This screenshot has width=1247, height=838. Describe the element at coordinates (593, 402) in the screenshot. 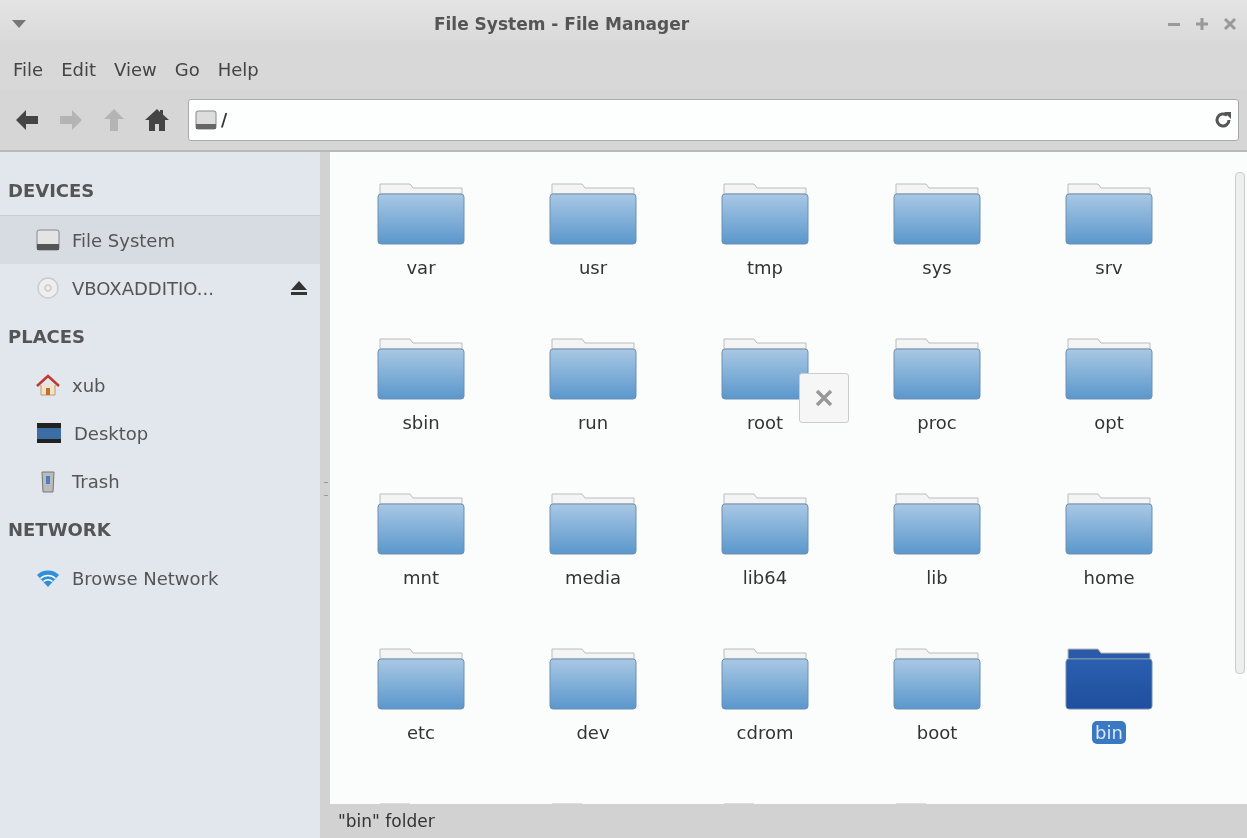

I see `folder-item: run` at that location.